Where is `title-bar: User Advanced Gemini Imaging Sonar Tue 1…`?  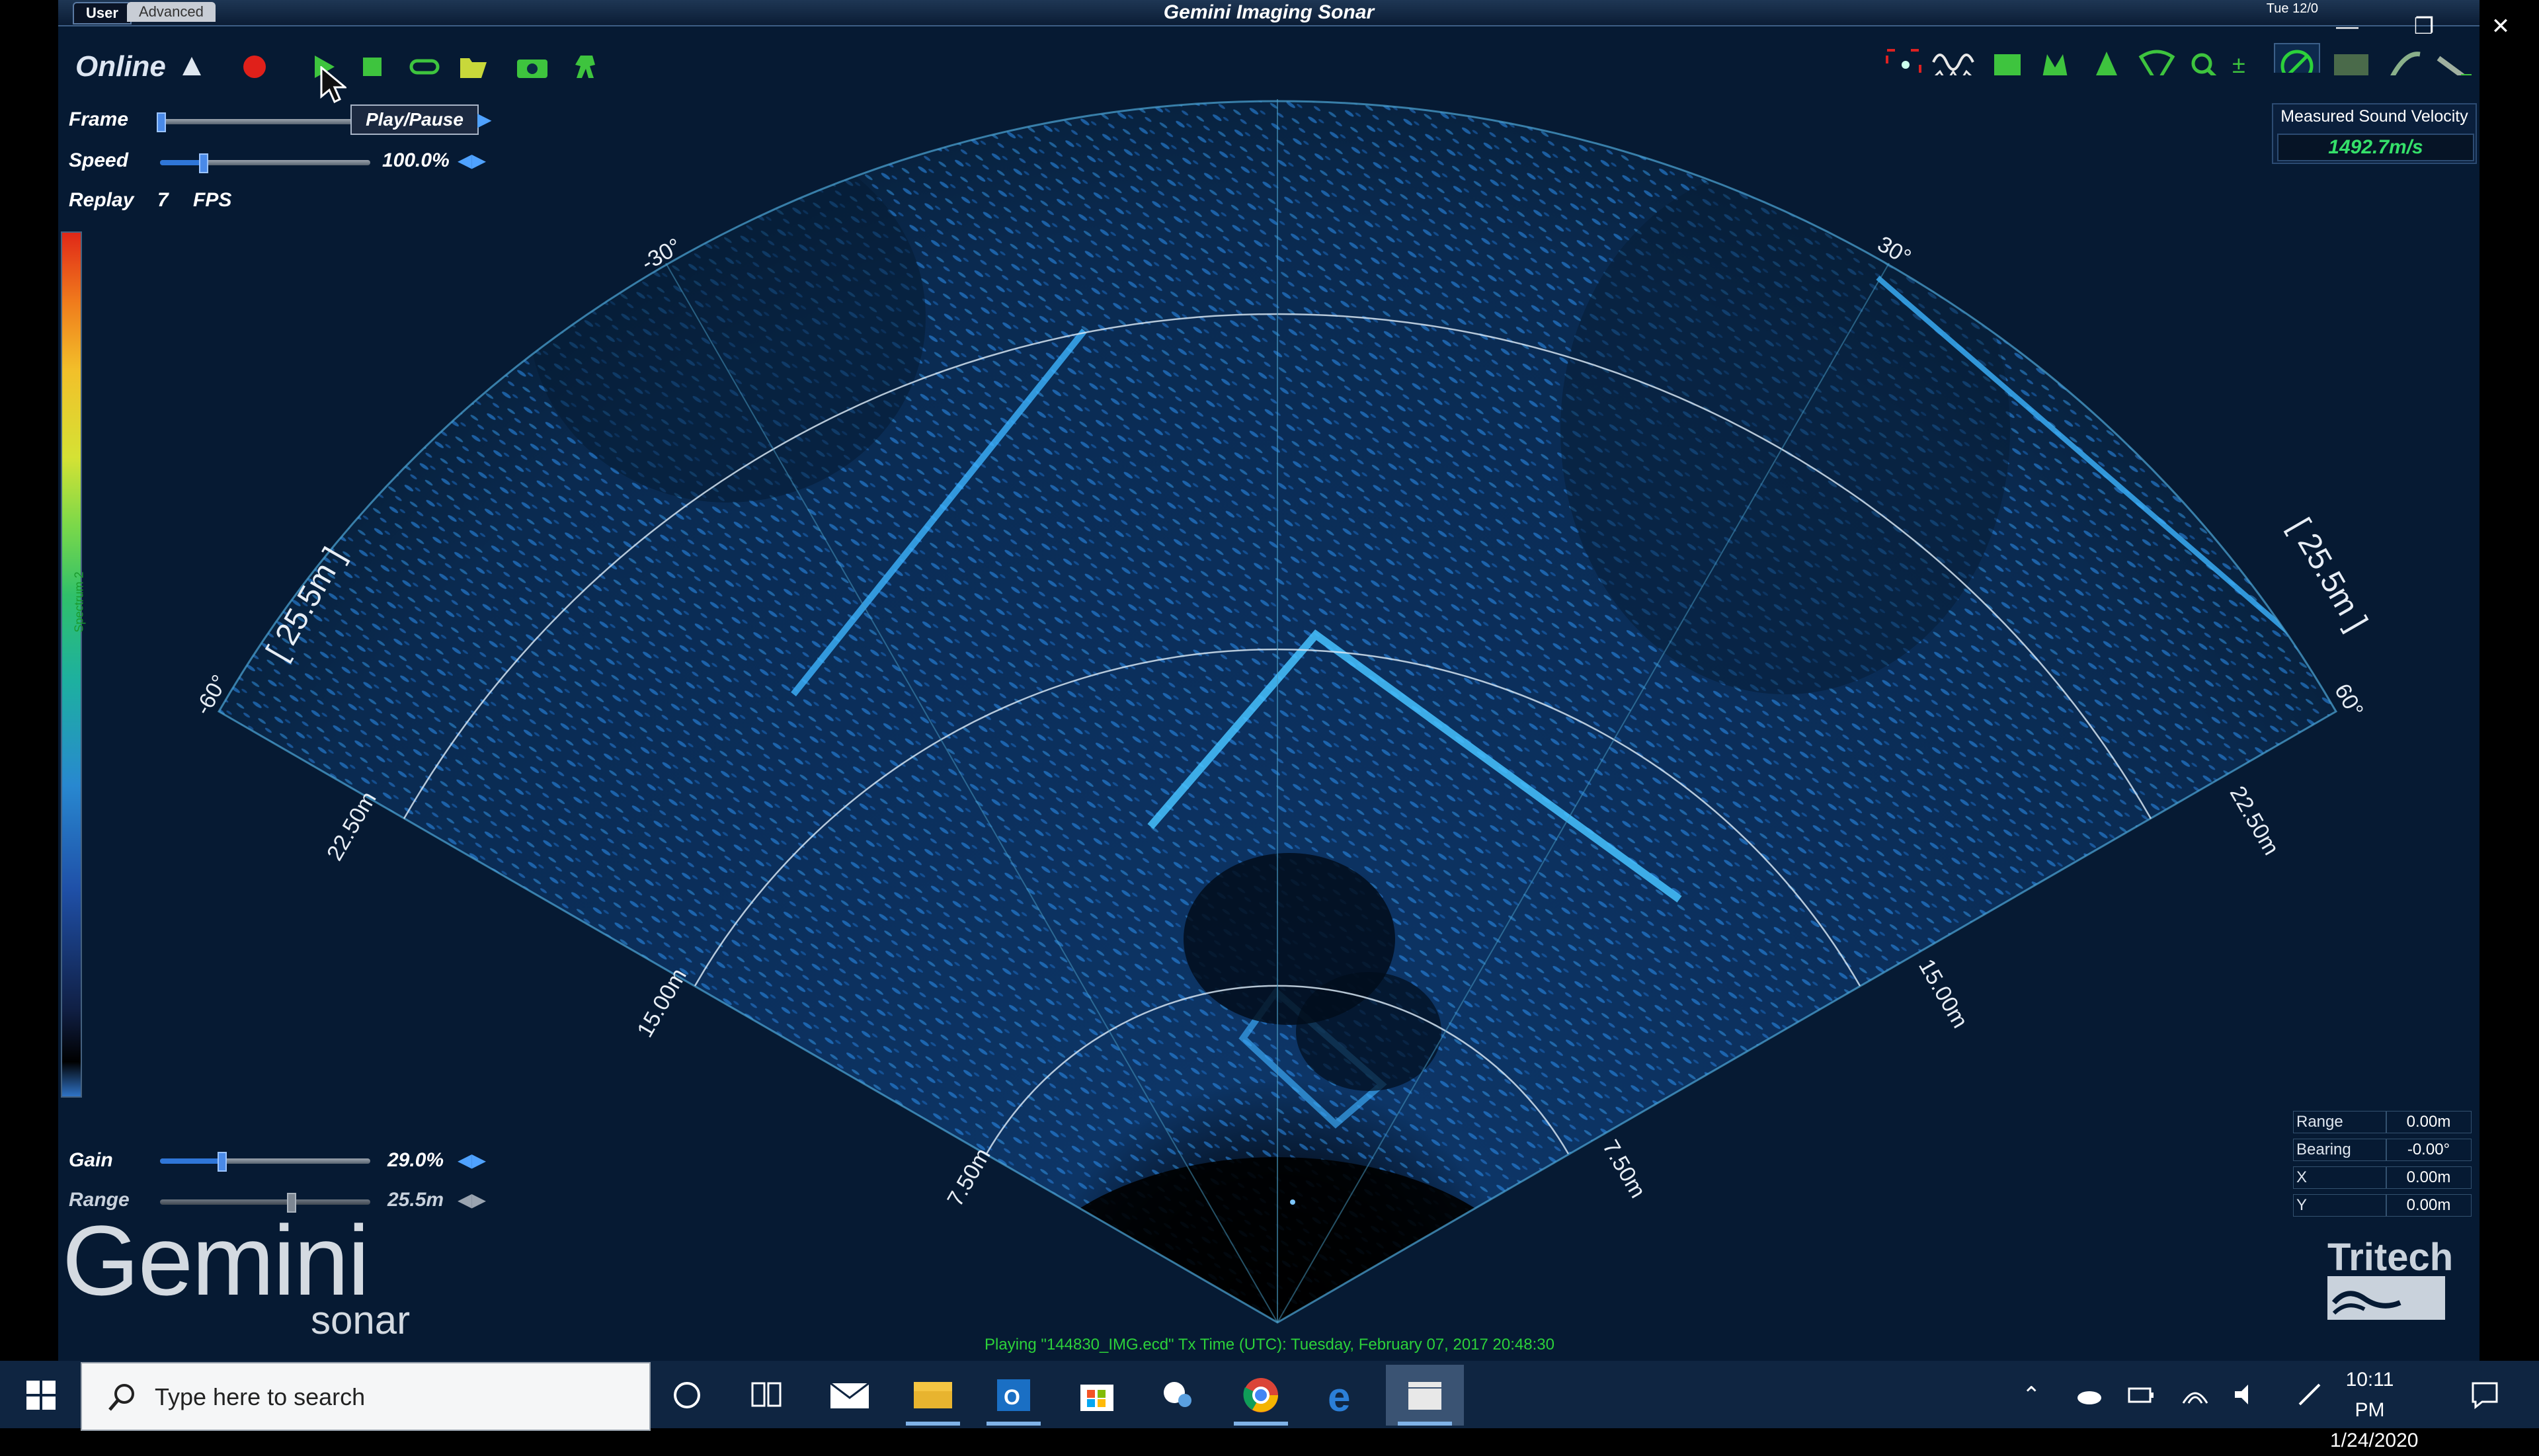
title-bar: User Advanced Gemini Imaging Sonar Tue 1… is located at coordinates (1268, 13).